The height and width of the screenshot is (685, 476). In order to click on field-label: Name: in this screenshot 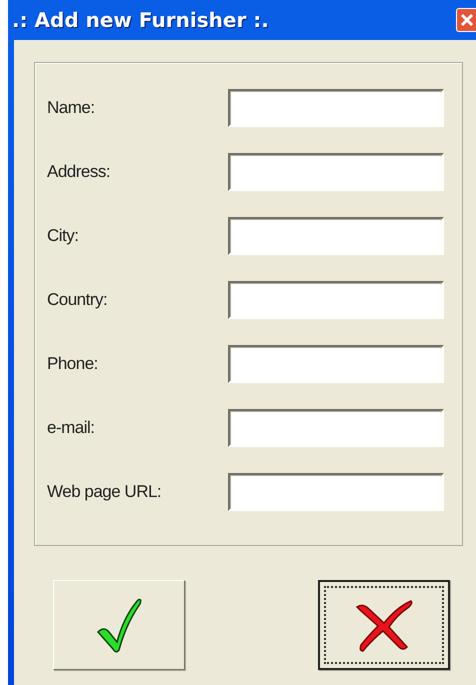, I will do `click(71, 108)`.